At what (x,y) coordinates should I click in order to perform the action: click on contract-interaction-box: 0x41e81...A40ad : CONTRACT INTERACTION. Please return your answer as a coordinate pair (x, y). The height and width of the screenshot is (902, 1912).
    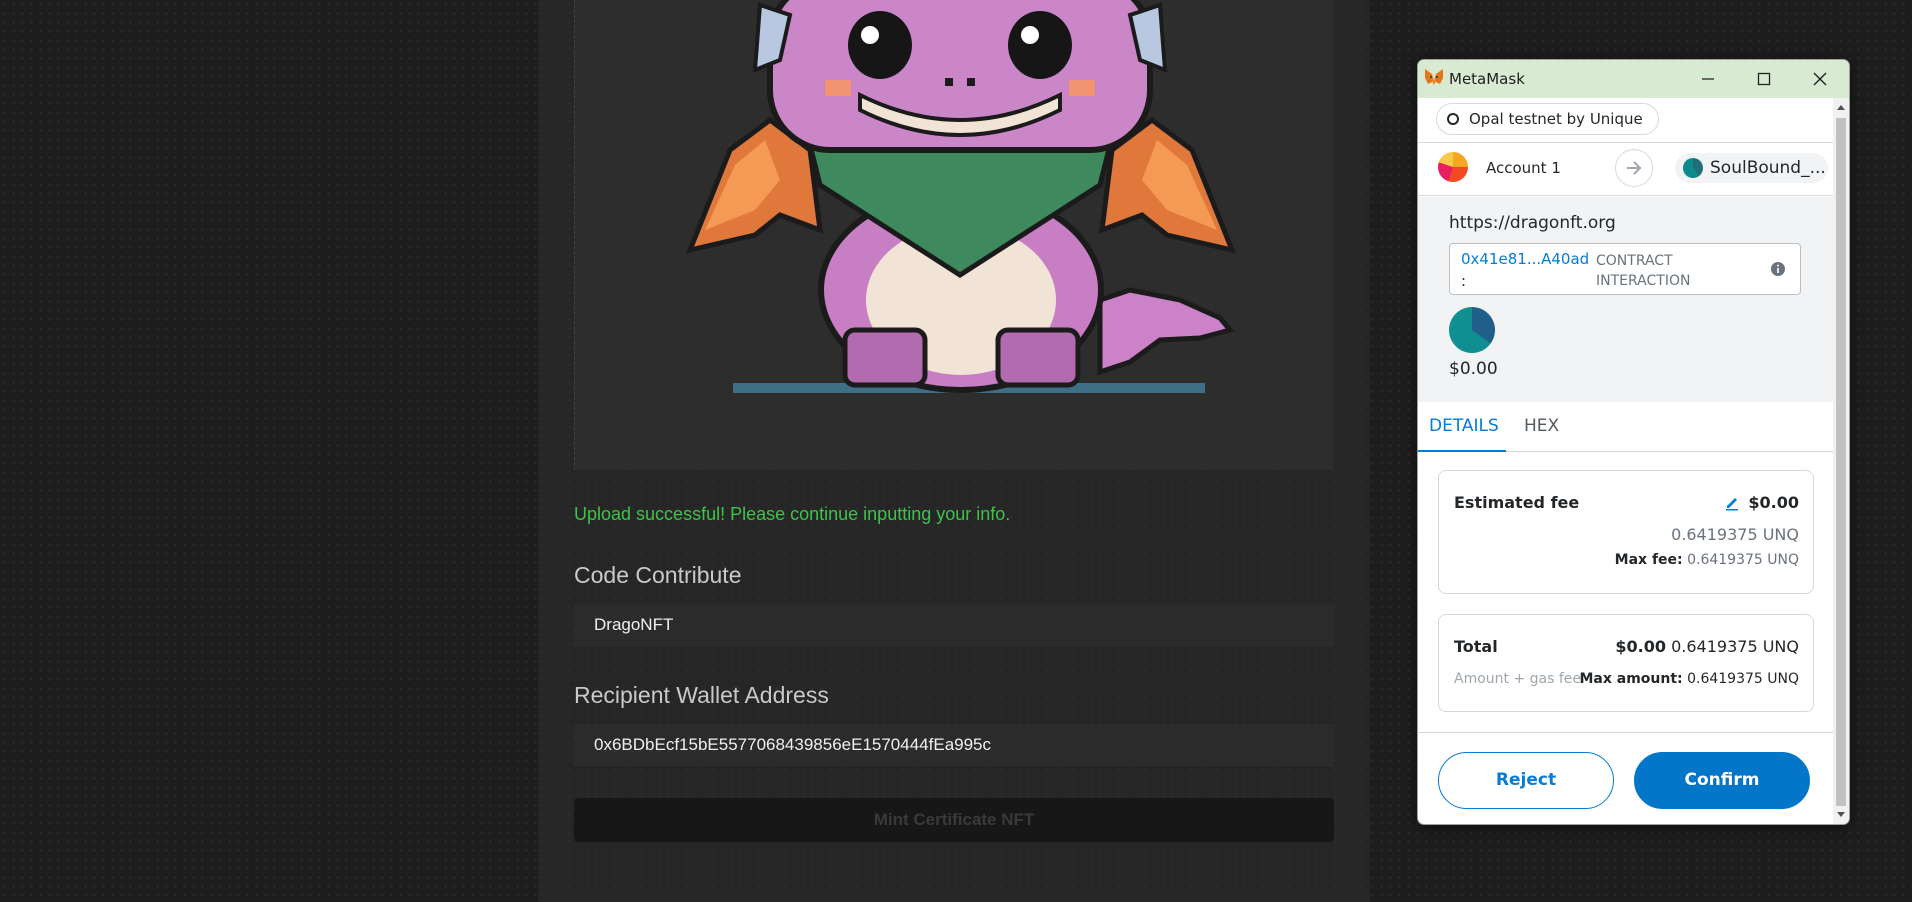
    Looking at the image, I should click on (1625, 269).